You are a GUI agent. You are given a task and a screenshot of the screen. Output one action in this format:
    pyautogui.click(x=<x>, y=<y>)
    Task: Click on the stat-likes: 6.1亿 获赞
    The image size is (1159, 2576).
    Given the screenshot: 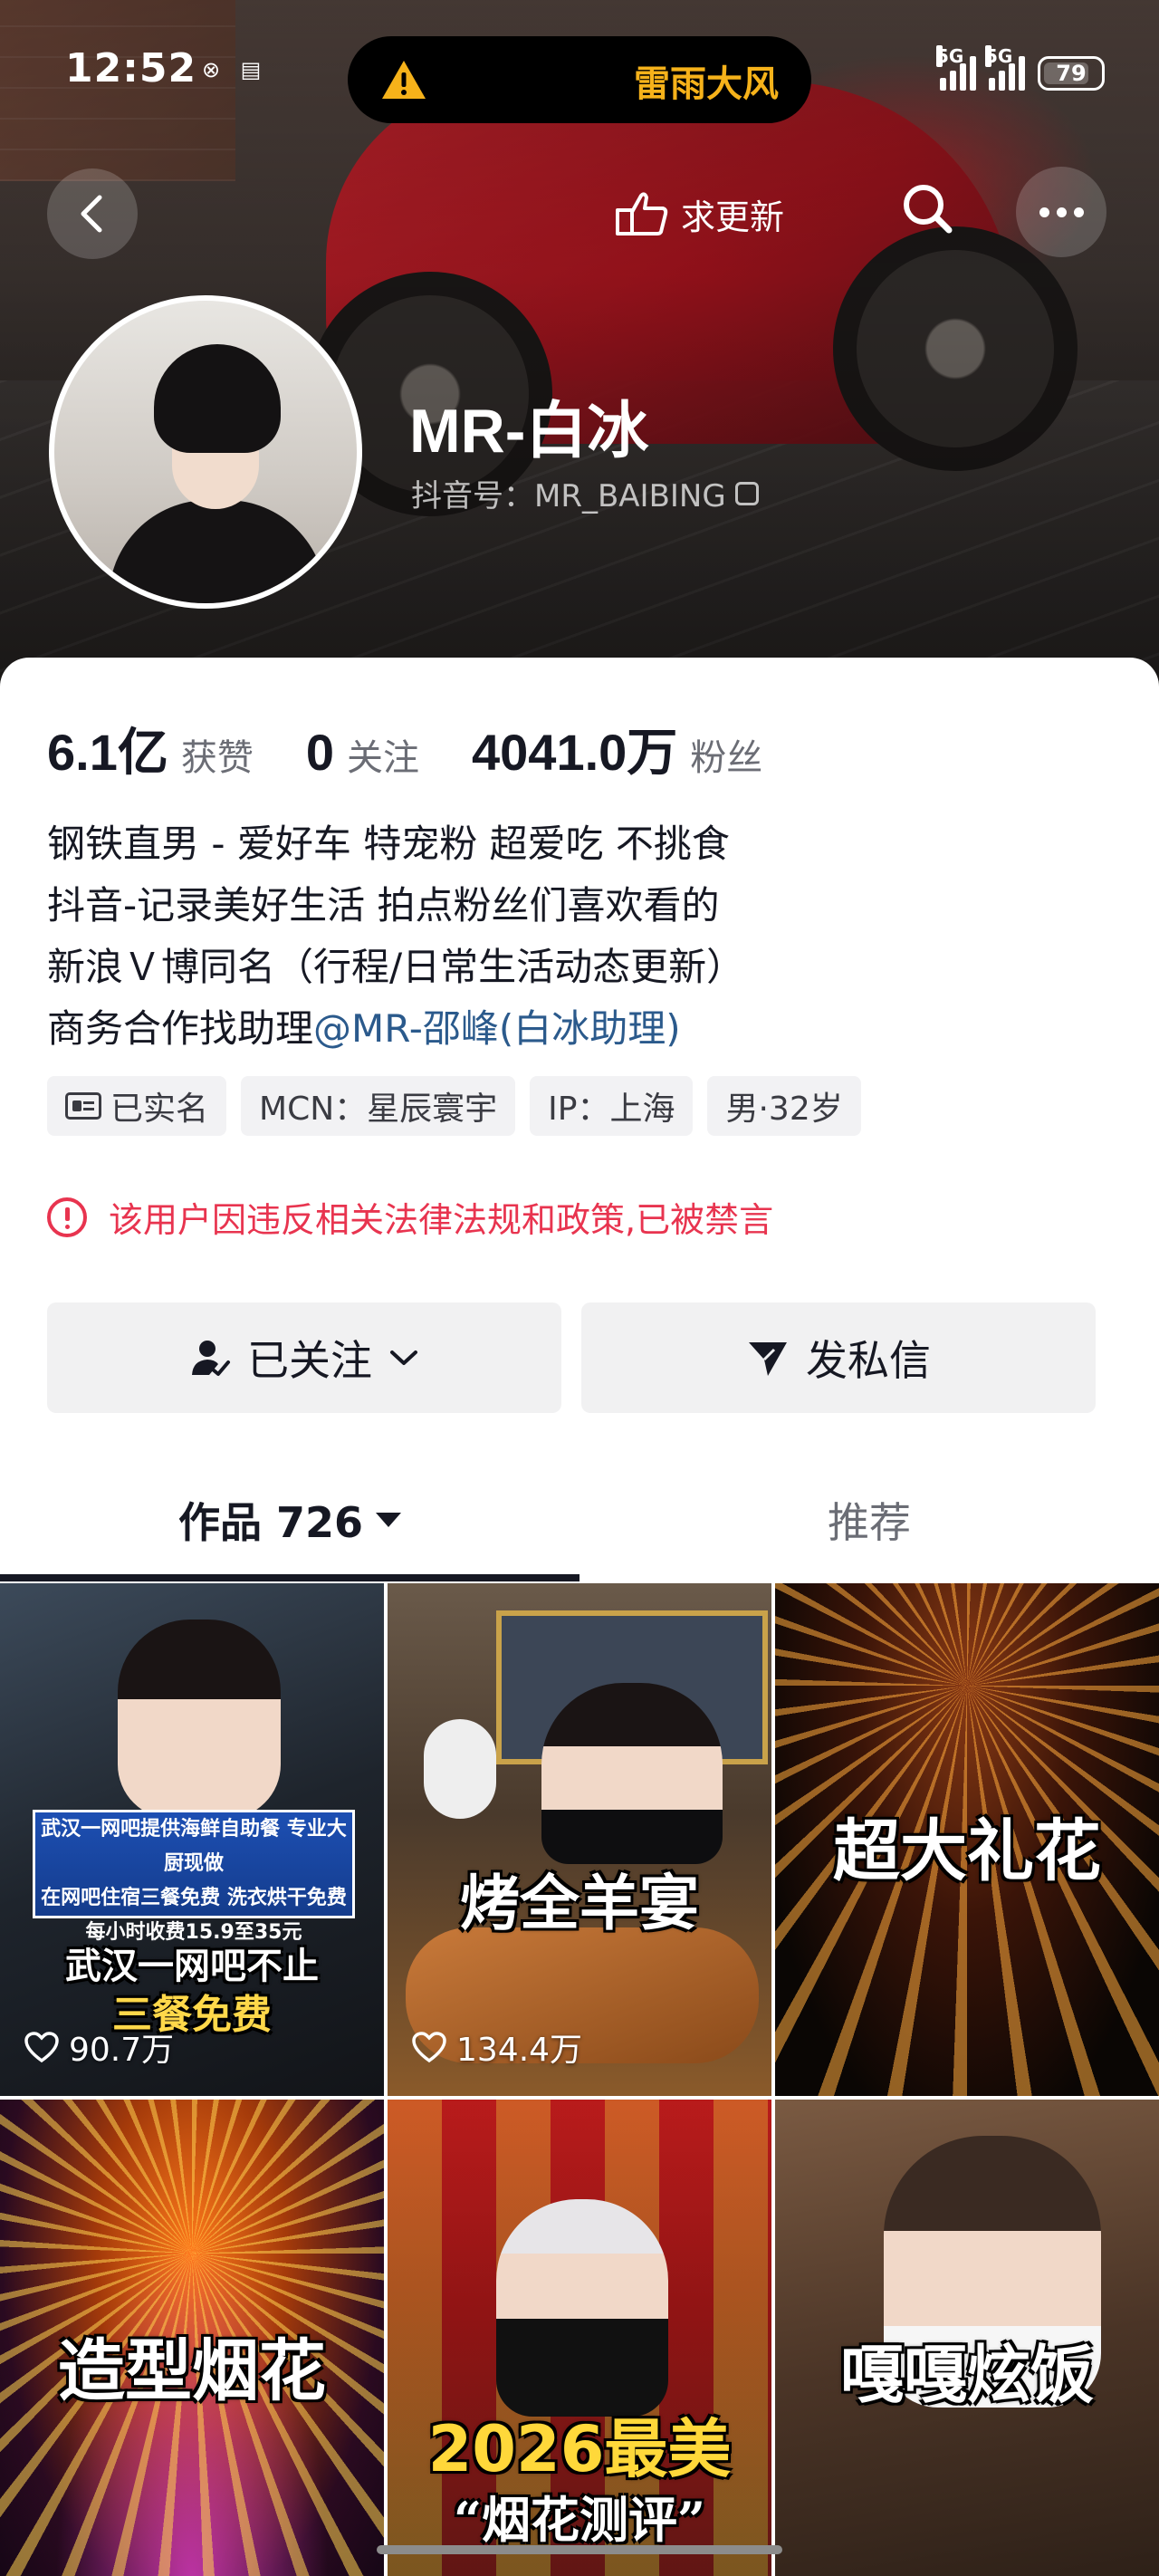 What is the action you would take?
    pyautogui.click(x=150, y=748)
    